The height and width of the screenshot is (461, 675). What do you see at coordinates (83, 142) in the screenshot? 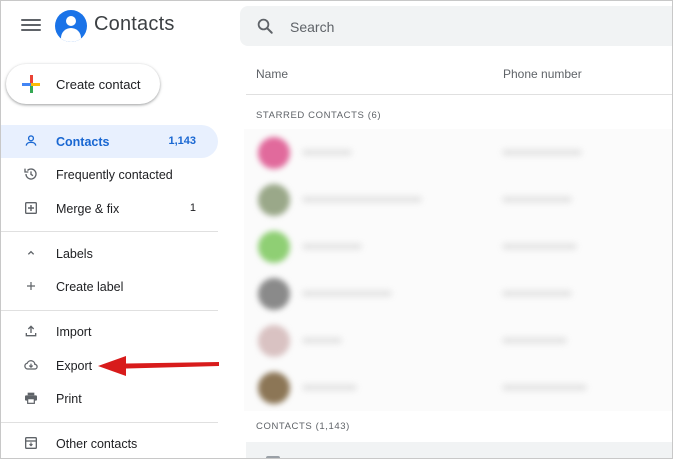
I see `sidebar-item-label: Contacts` at bounding box center [83, 142].